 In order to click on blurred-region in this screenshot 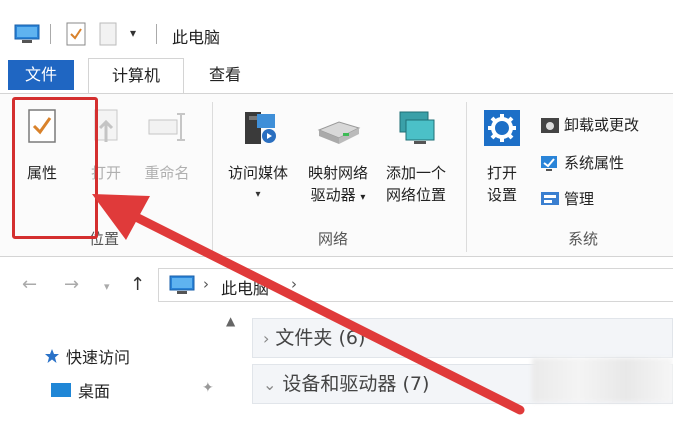, I will do `click(602, 380)`.